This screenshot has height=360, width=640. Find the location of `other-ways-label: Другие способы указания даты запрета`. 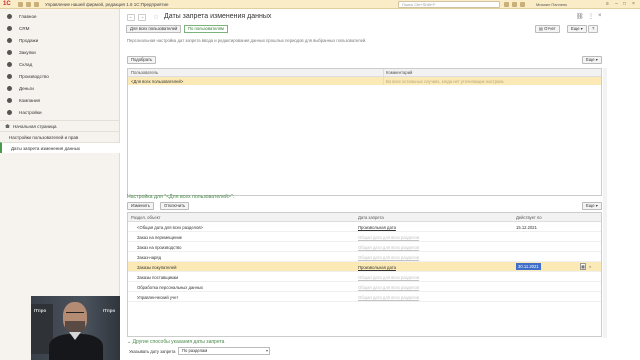

other-ways-label: Другие способы указания даты запрета is located at coordinates (178, 342).